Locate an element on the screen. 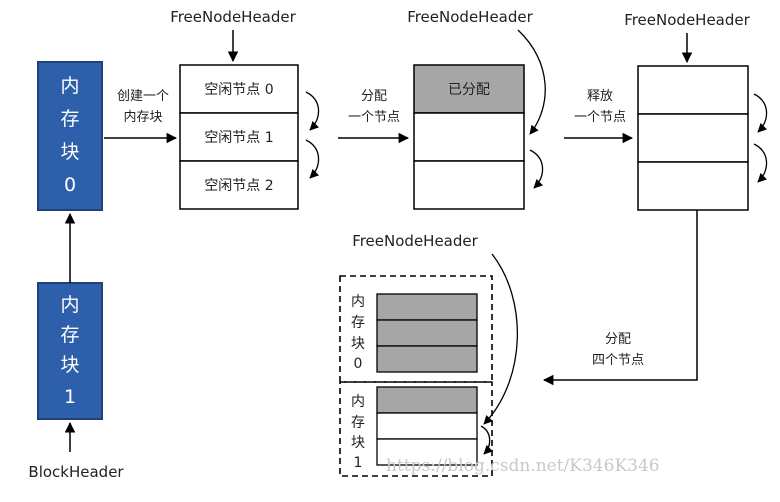 Image resolution: width=780 pixels, height=502 pixels. dashed-block-1-char: 1 is located at coordinates (358, 463).